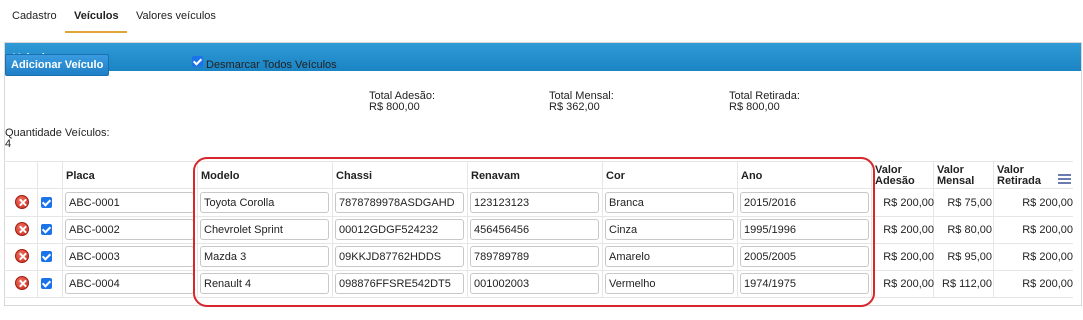 This screenshot has width=1083, height=320. I want to click on vehicle-quantity-label: Quantidade Veículos:, so click(57, 133).